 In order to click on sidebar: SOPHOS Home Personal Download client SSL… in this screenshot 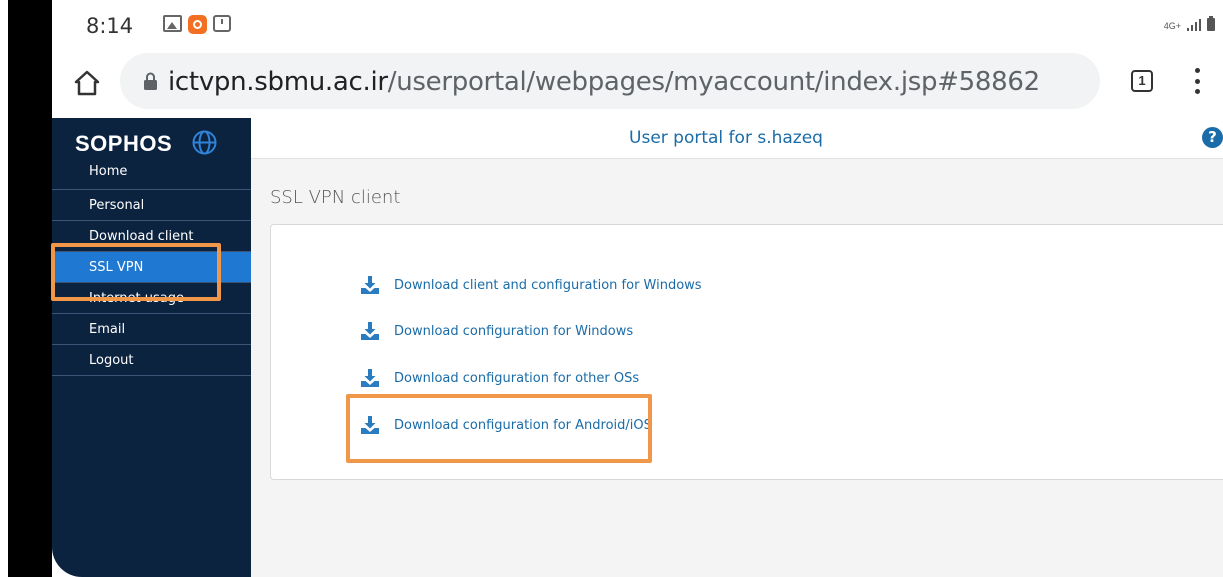, I will do `click(151, 347)`.